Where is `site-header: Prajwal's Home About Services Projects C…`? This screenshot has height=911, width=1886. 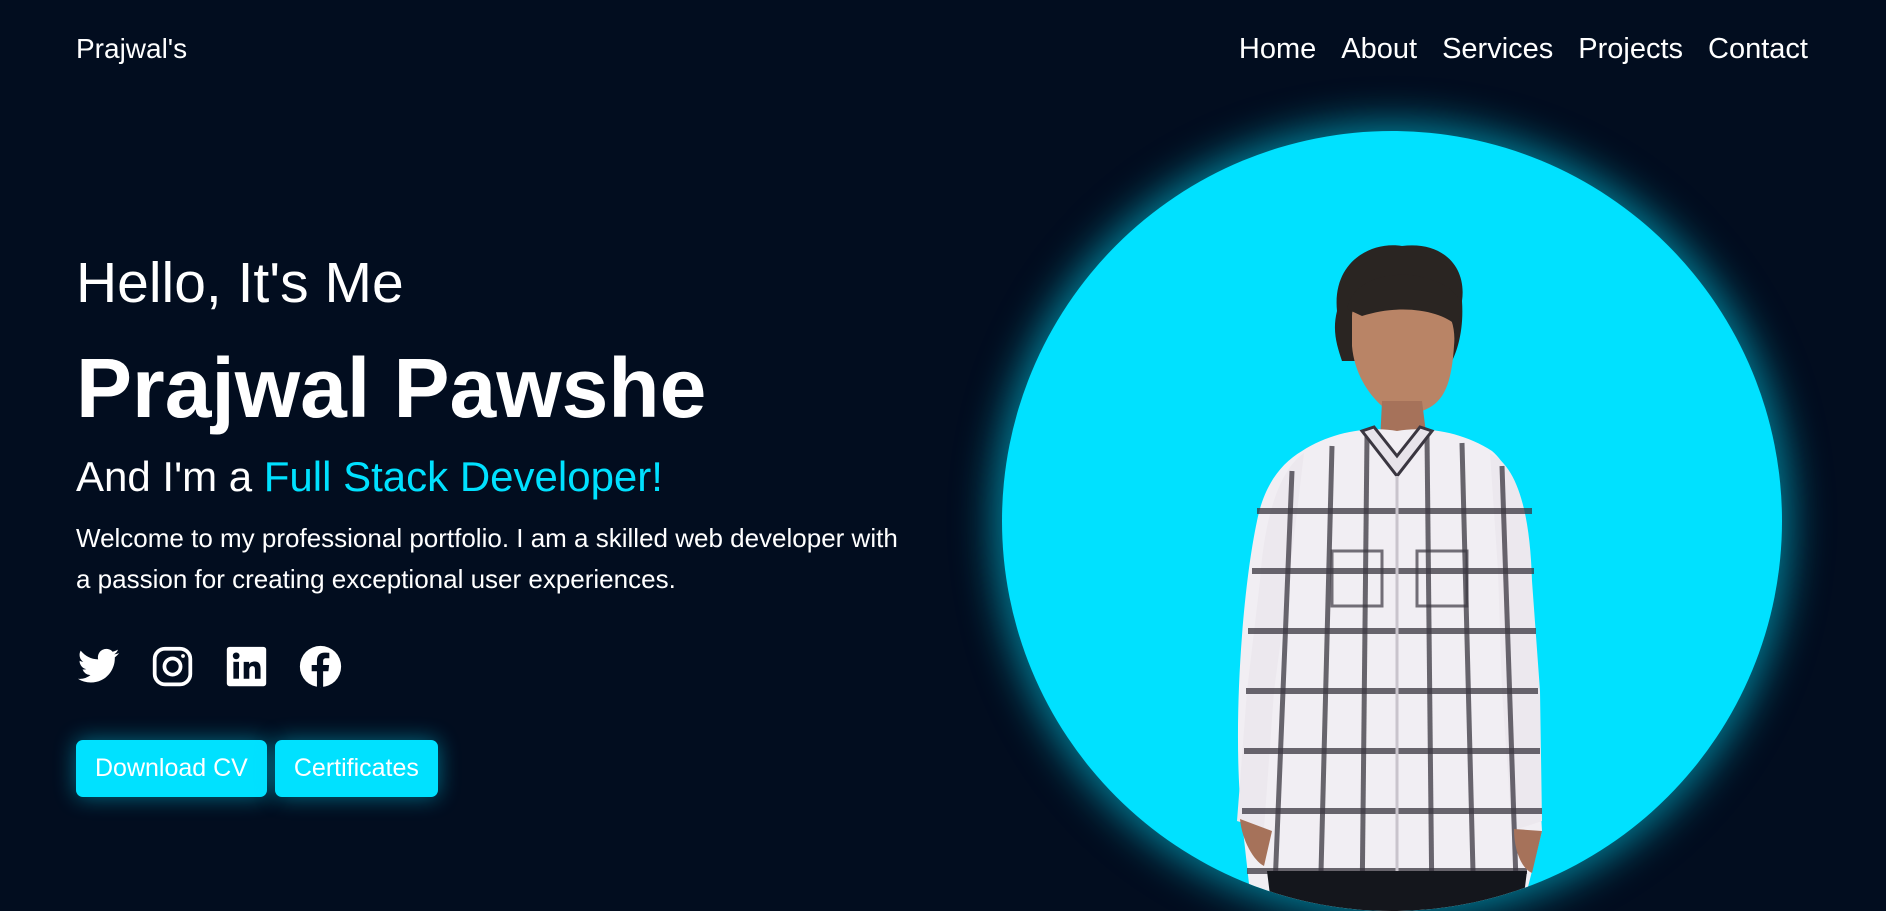
site-header: Prajwal's Home About Services Projects C… is located at coordinates (943, 50).